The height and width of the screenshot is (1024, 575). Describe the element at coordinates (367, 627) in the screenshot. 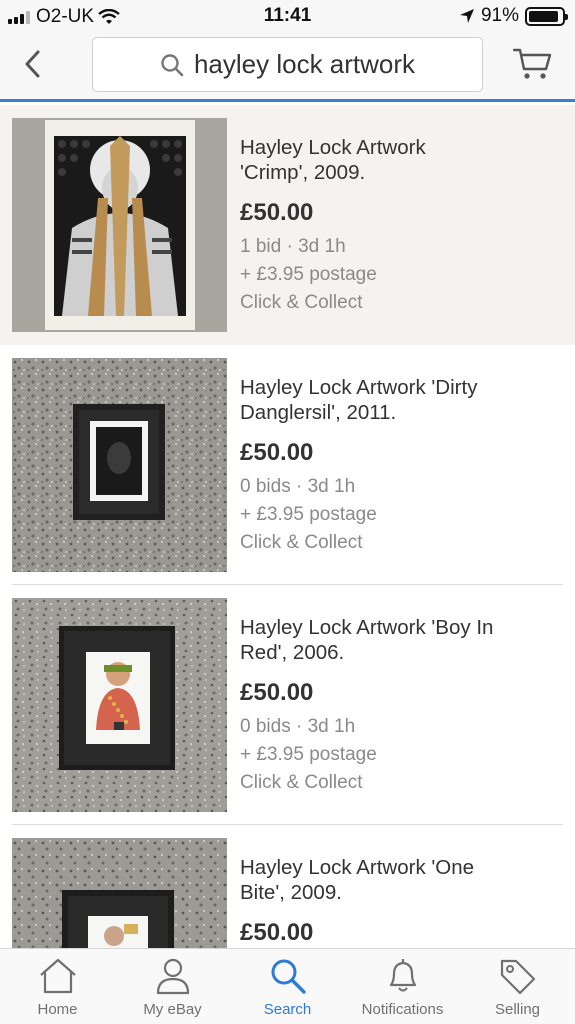

I see `listing-title-line: Hayley Lock Artwork 'Boy In` at that location.